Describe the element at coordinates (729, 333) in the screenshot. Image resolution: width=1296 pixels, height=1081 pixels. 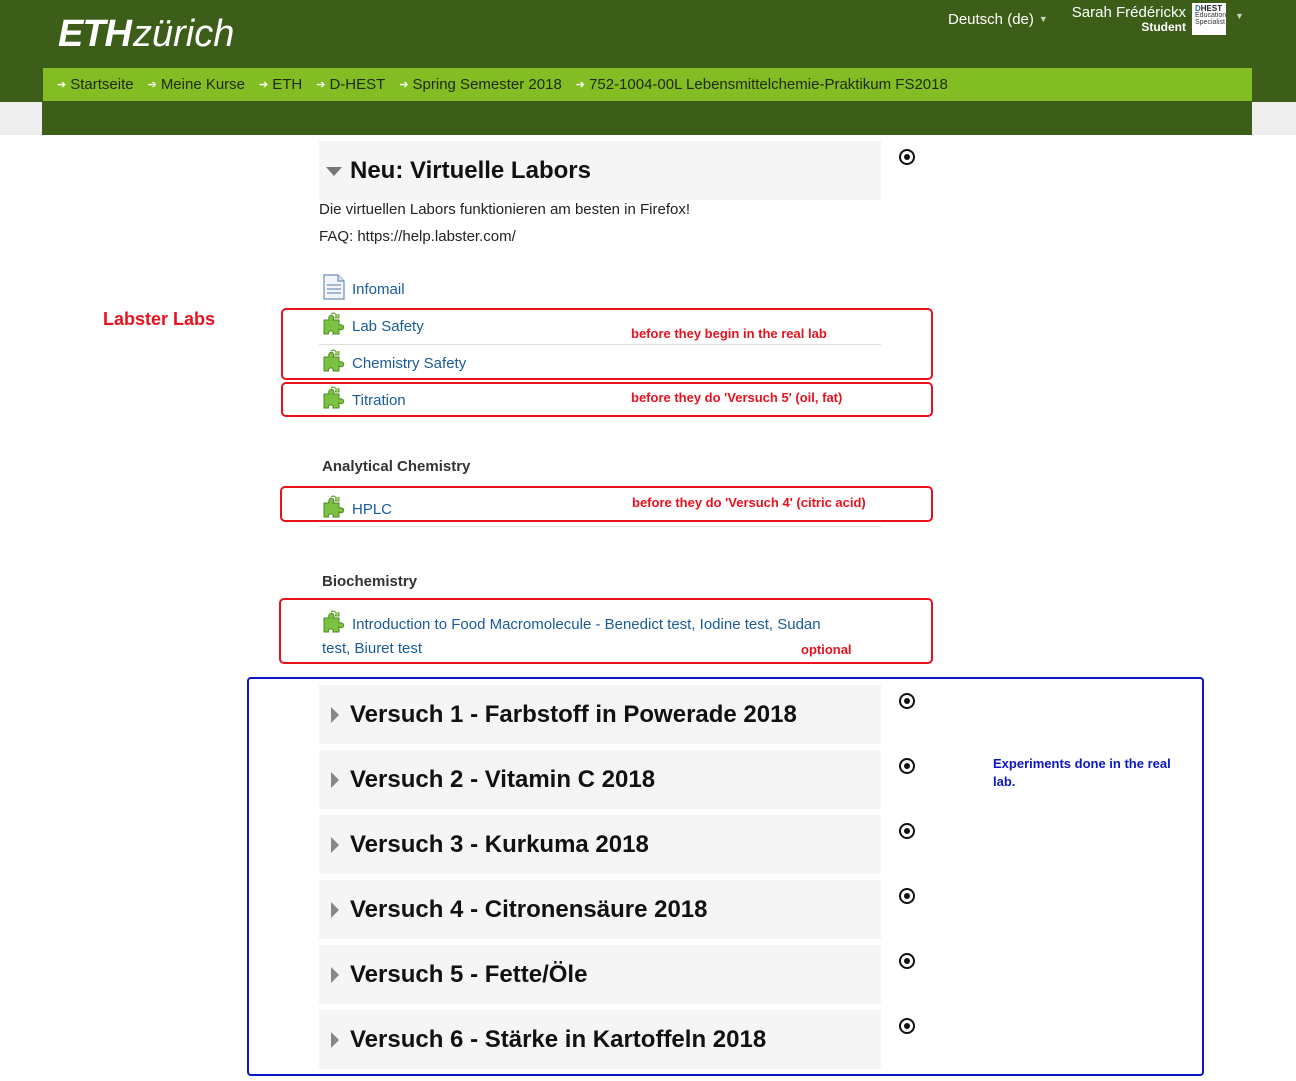
I see `annotation-before-real-lab: before they begin in the real lab` at that location.